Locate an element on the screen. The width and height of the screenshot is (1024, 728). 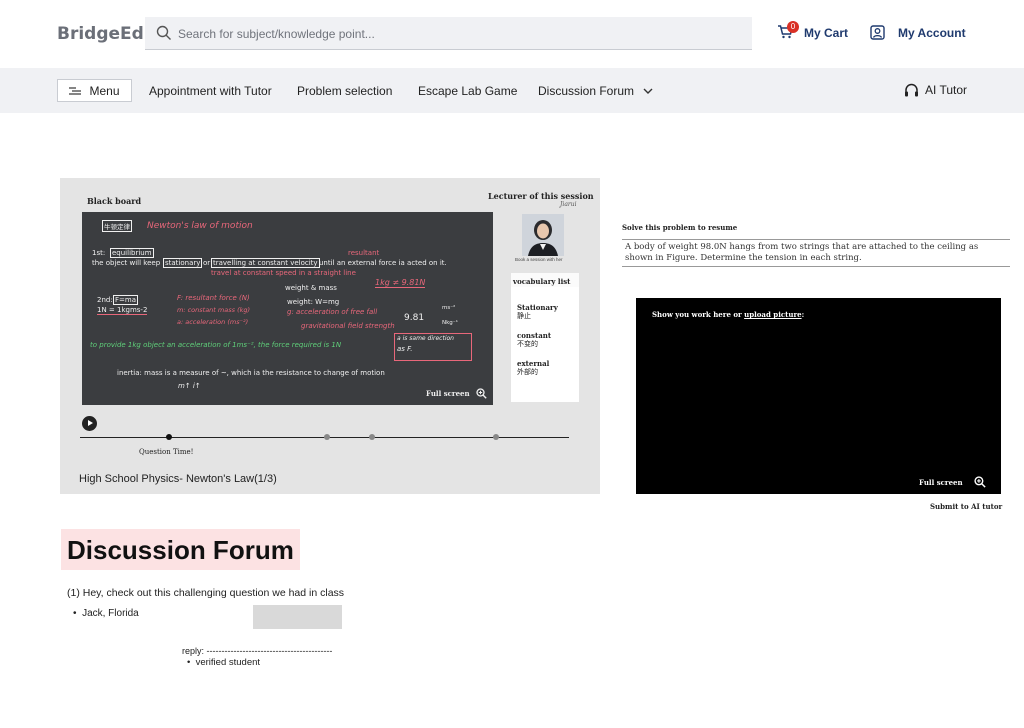
blackboard-label: Black board is located at coordinates (114, 201).